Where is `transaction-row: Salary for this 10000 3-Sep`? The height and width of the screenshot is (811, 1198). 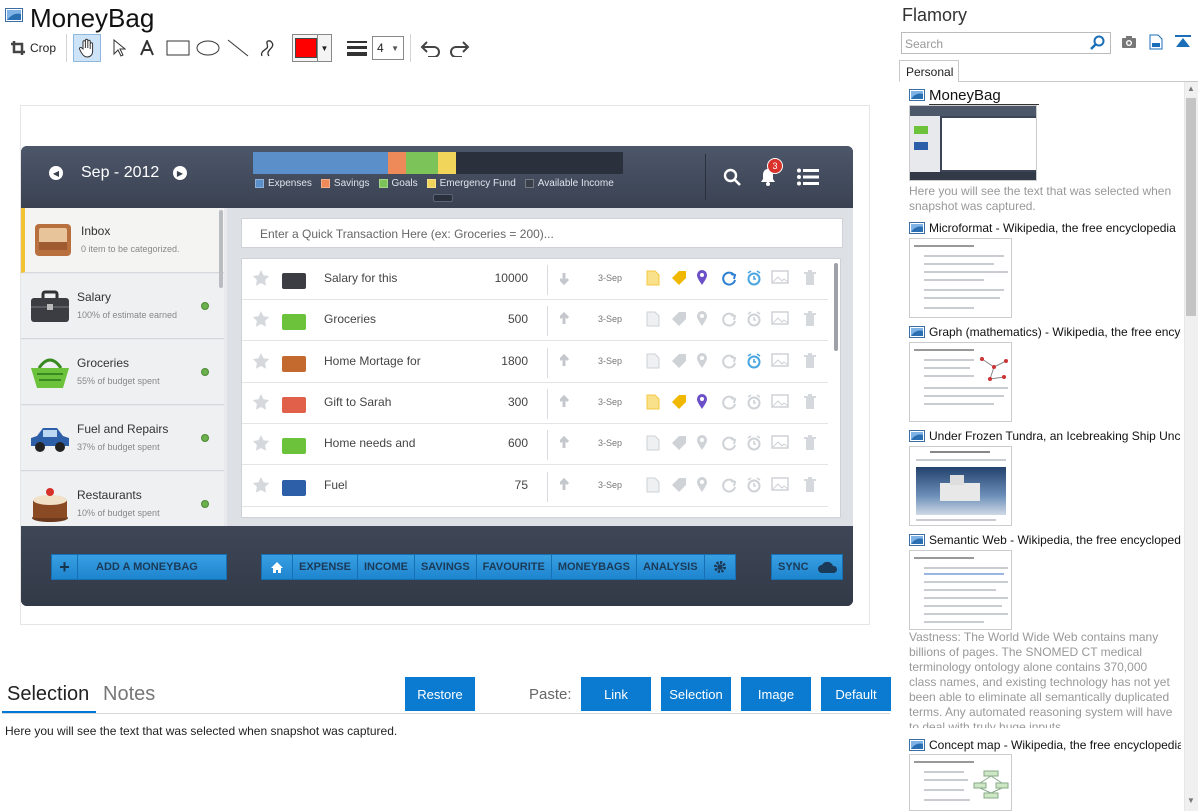 transaction-row: Salary for this 10000 3-Sep is located at coordinates (535, 279).